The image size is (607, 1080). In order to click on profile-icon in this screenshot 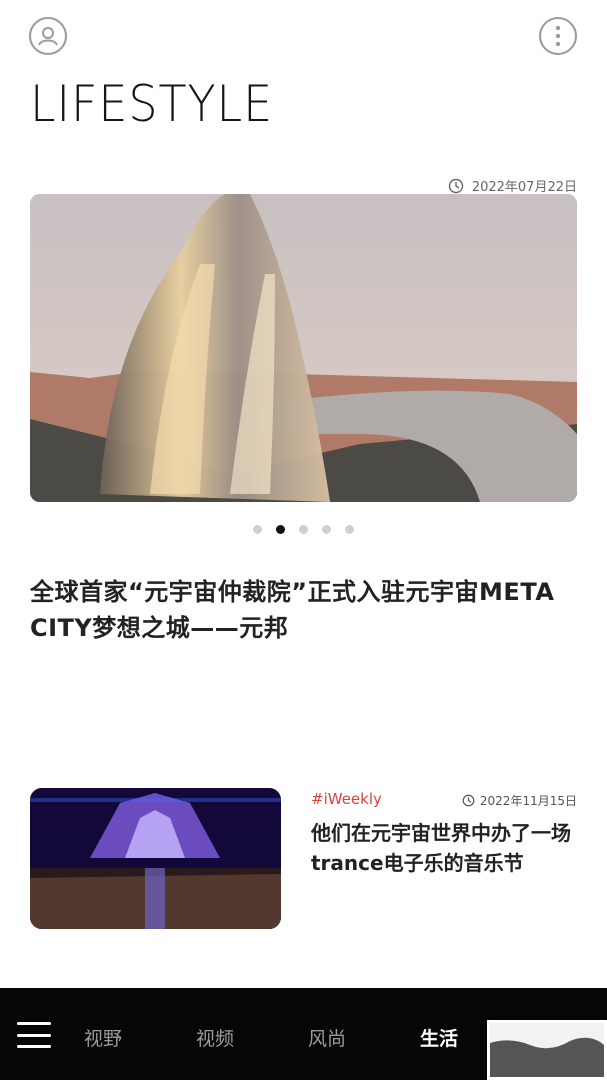, I will do `click(48, 36)`.